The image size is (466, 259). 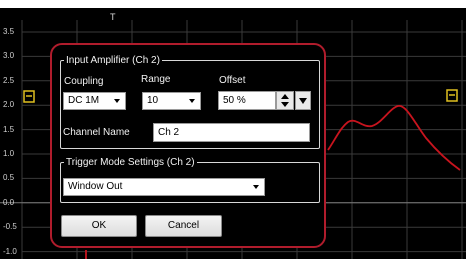 What do you see at coordinates (9, 178) in the screenshot?
I see `y-tick-label: 0.5` at bounding box center [9, 178].